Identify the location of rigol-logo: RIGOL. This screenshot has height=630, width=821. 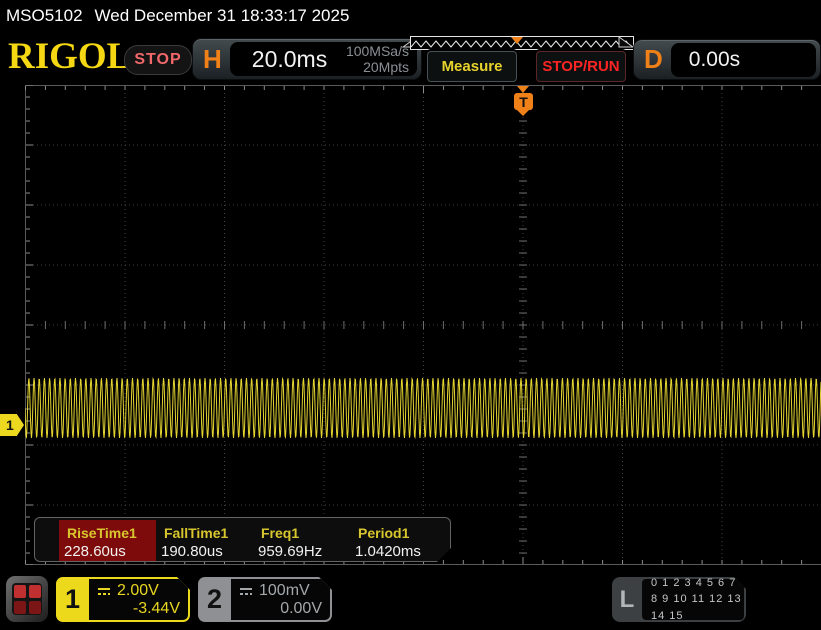
(70, 56).